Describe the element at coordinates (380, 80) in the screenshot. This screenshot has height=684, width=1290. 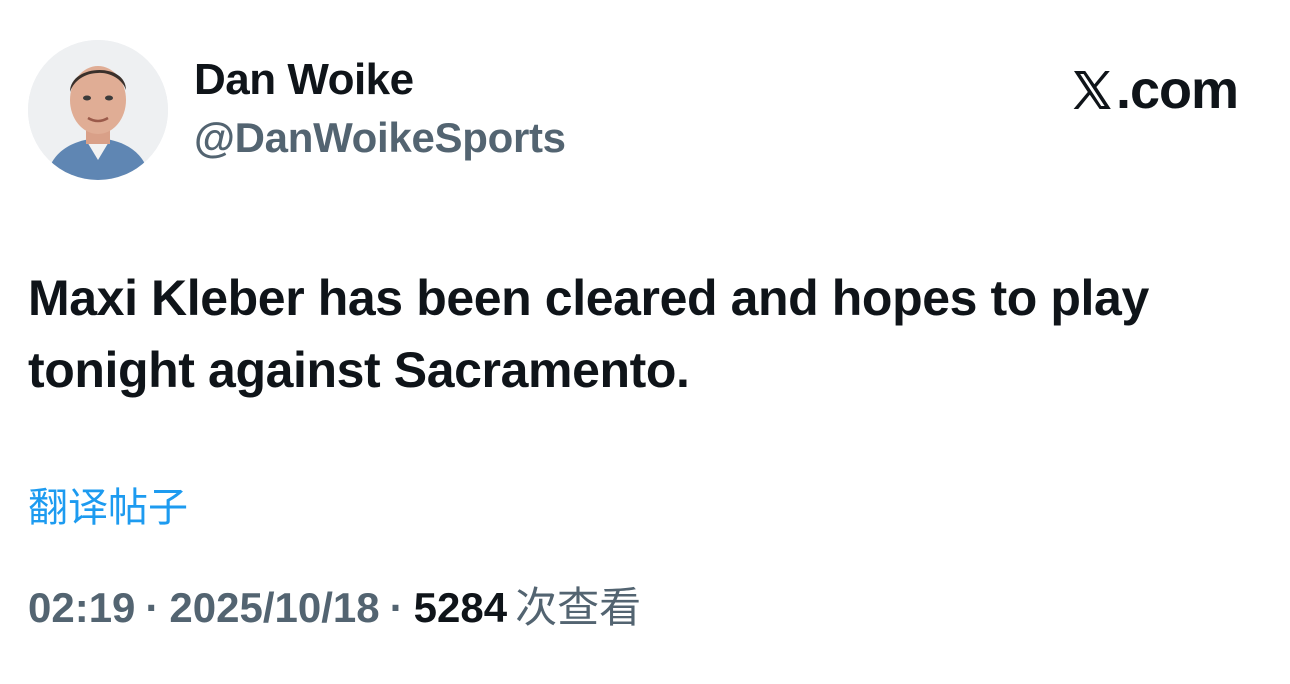
I see `author-display-name: Dan Woike` at that location.